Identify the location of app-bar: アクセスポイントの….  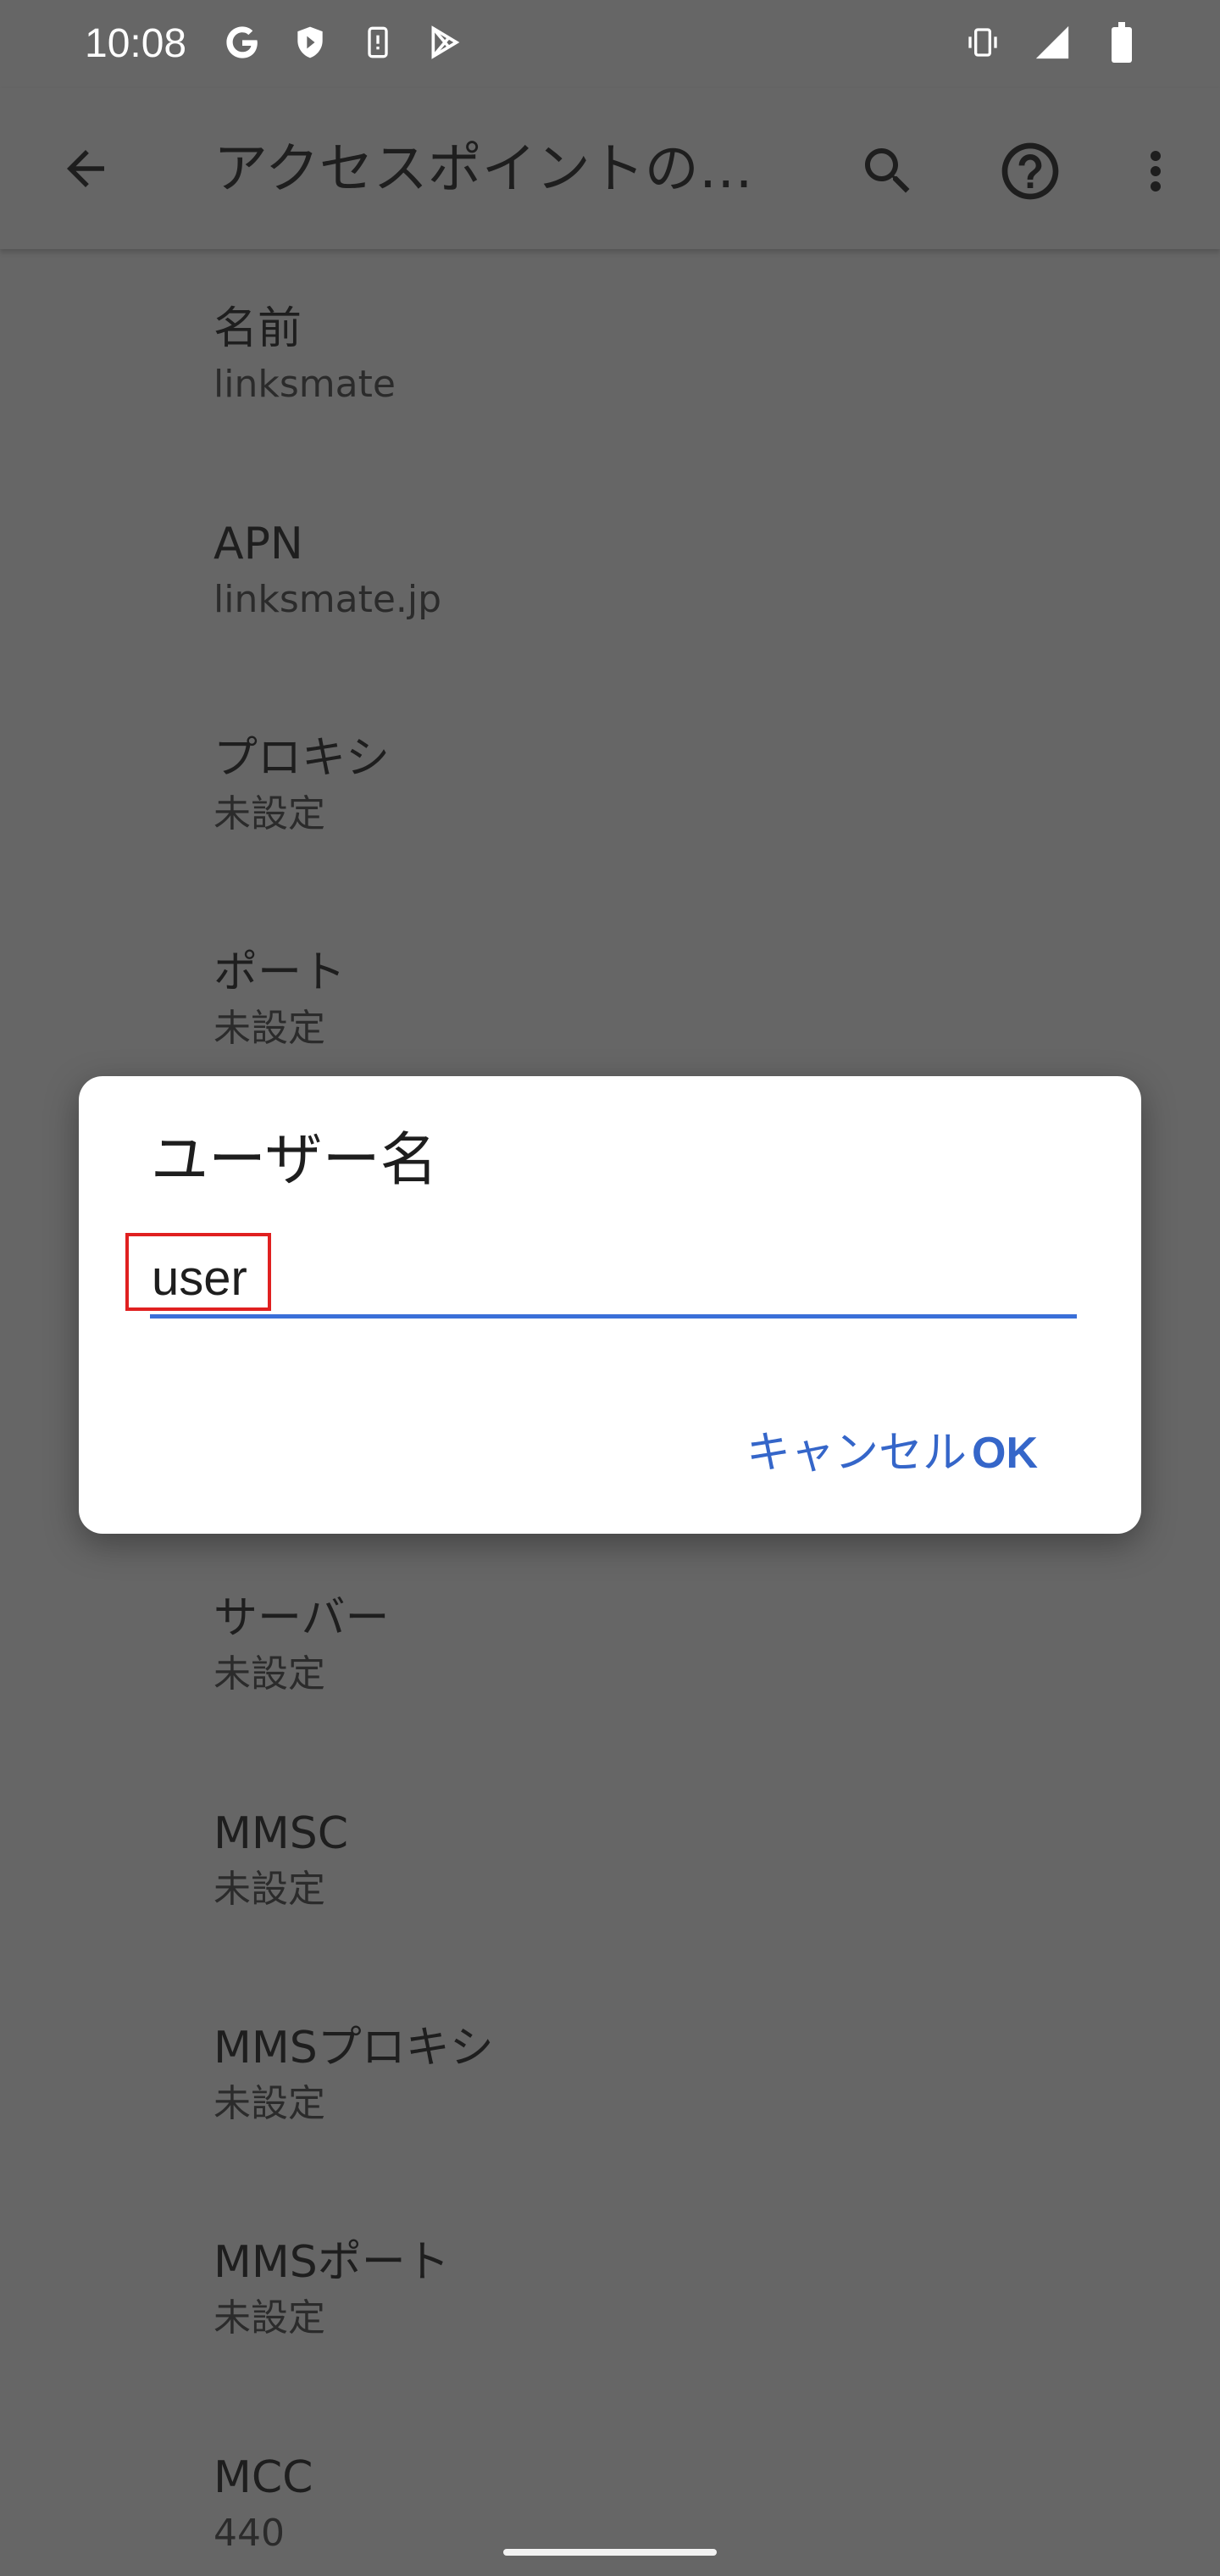
(610, 168).